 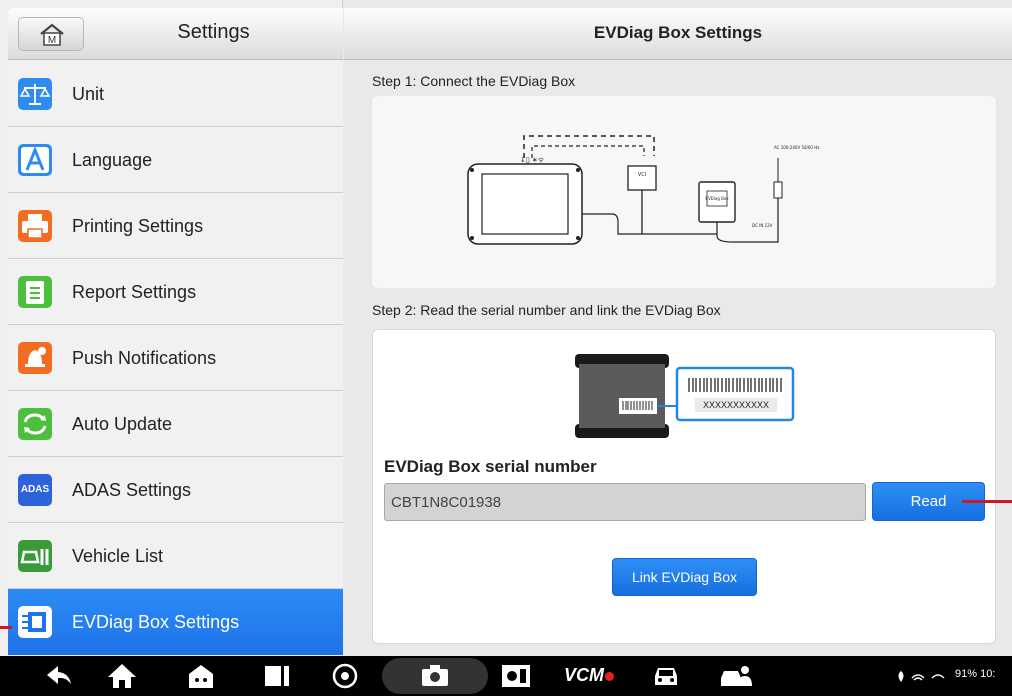 I want to click on browser-icon, so click(x=345, y=676).